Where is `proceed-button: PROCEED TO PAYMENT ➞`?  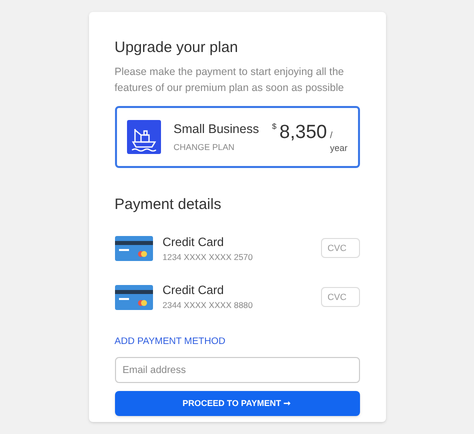 proceed-button: PROCEED TO PAYMENT ➞ is located at coordinates (237, 403).